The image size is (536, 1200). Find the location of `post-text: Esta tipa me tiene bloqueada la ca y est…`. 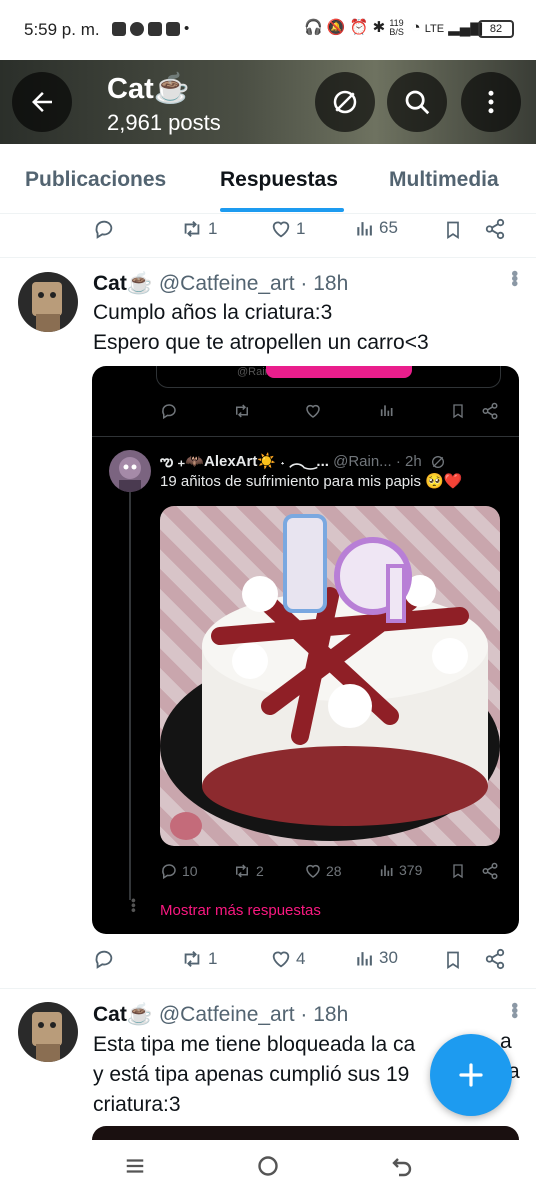

post-text: Esta tipa me tiene bloqueada la ca y est… is located at coordinates (254, 1075).